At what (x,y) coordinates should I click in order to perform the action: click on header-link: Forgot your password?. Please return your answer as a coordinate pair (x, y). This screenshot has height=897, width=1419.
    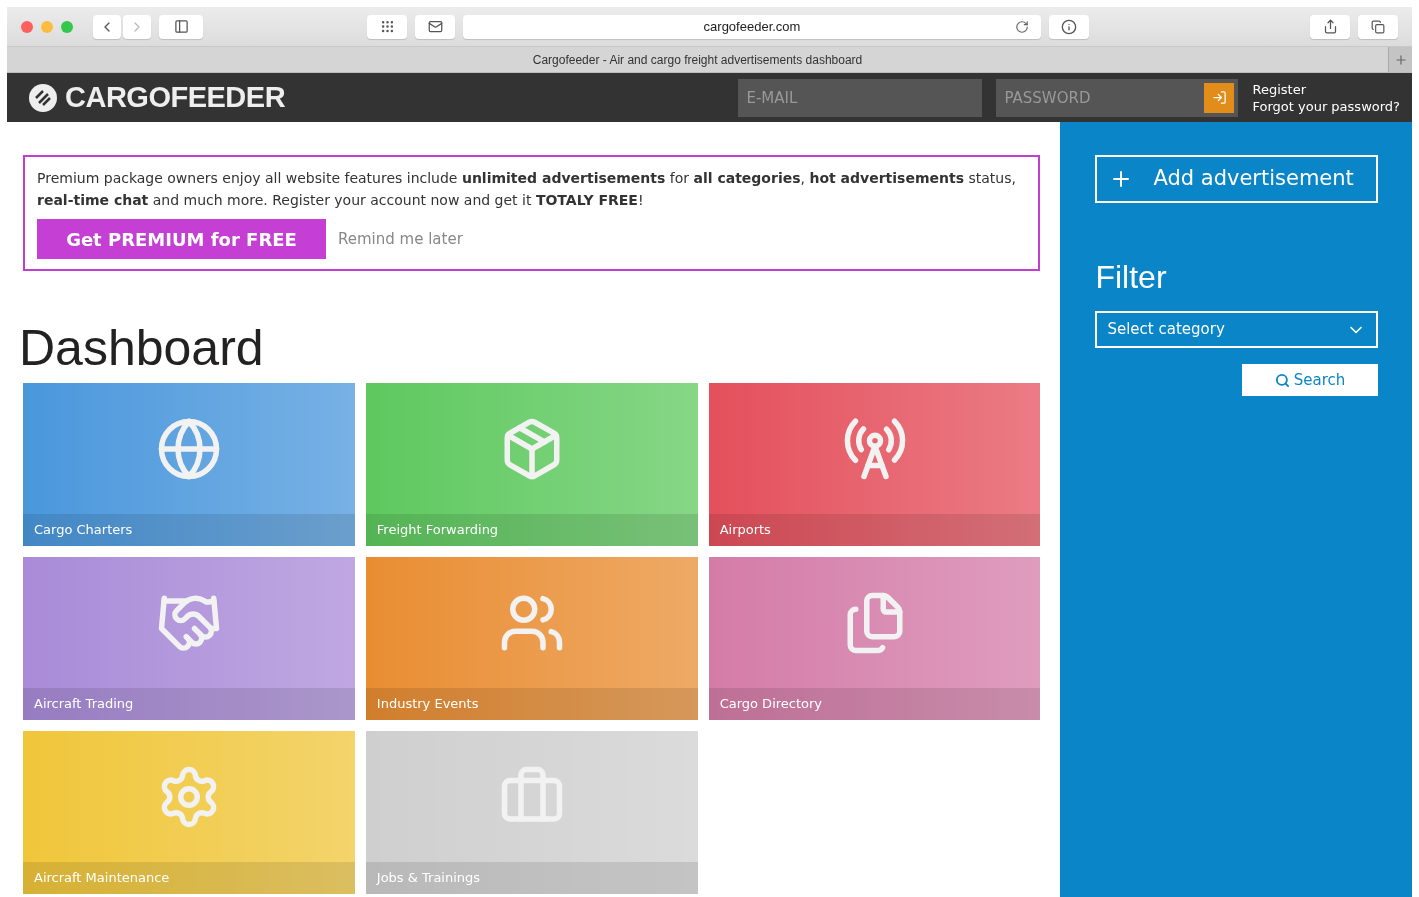
    Looking at the image, I should click on (1326, 106).